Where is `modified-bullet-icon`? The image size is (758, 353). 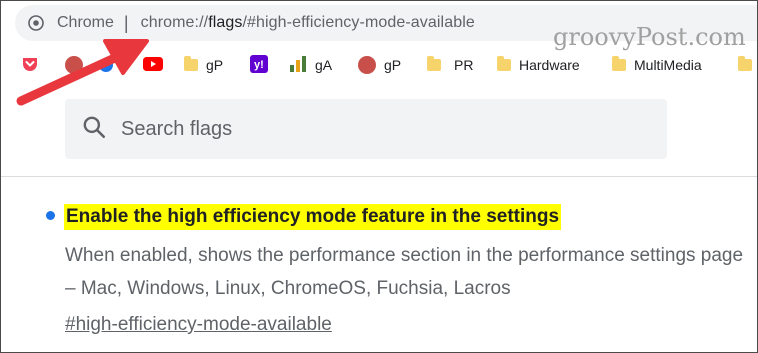 modified-bullet-icon is located at coordinates (50, 215).